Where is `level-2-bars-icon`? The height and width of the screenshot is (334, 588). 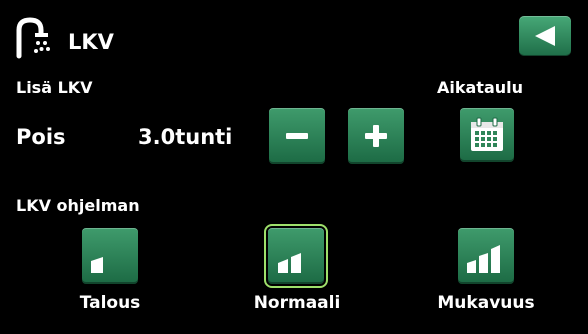 level-2-bars-icon is located at coordinates (289, 263).